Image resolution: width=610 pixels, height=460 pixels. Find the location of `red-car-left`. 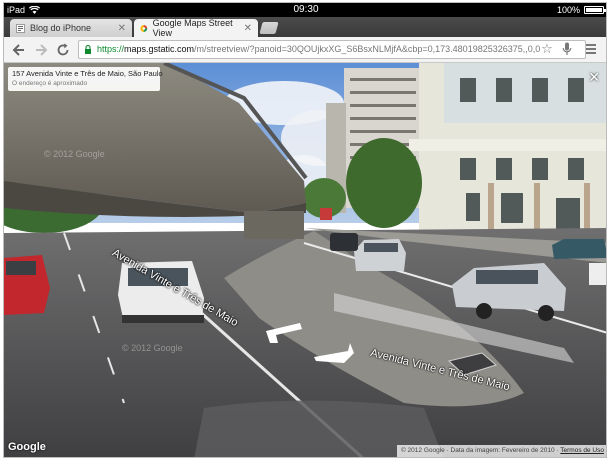

red-car-left is located at coordinates (27, 285).